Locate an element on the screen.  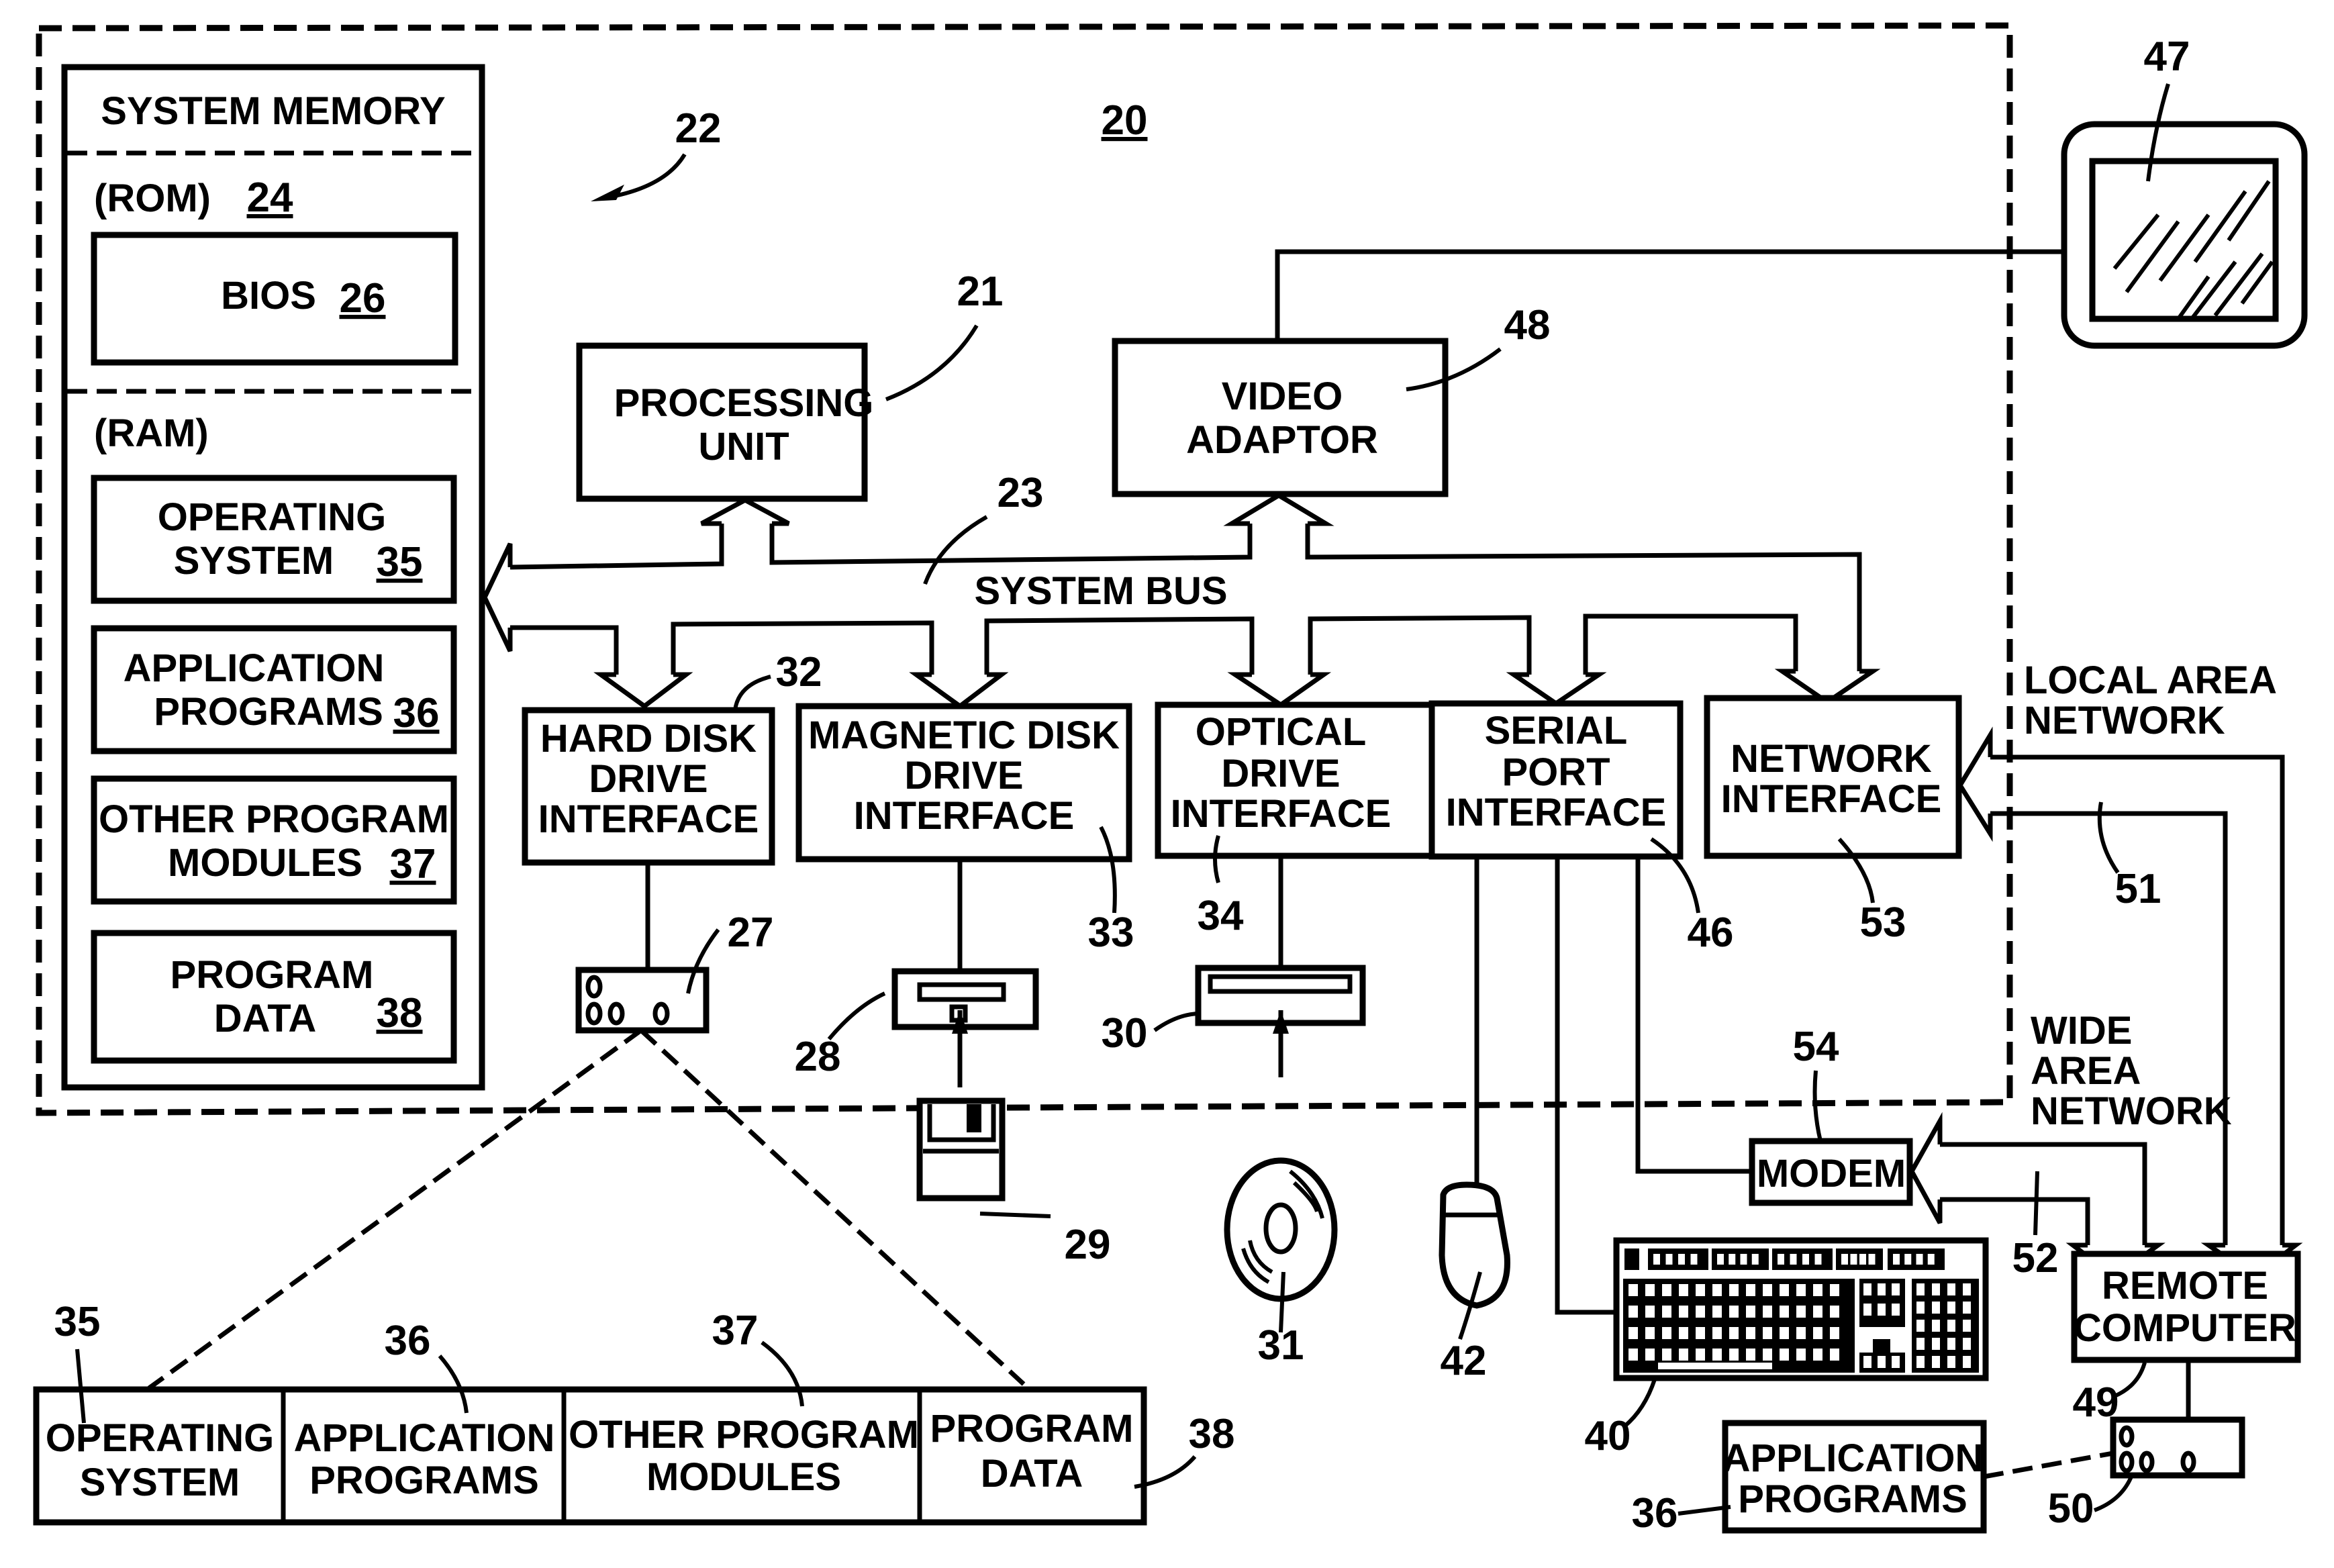
system-bus: SYSTEM BUS 23 is located at coordinates (1181, 589).